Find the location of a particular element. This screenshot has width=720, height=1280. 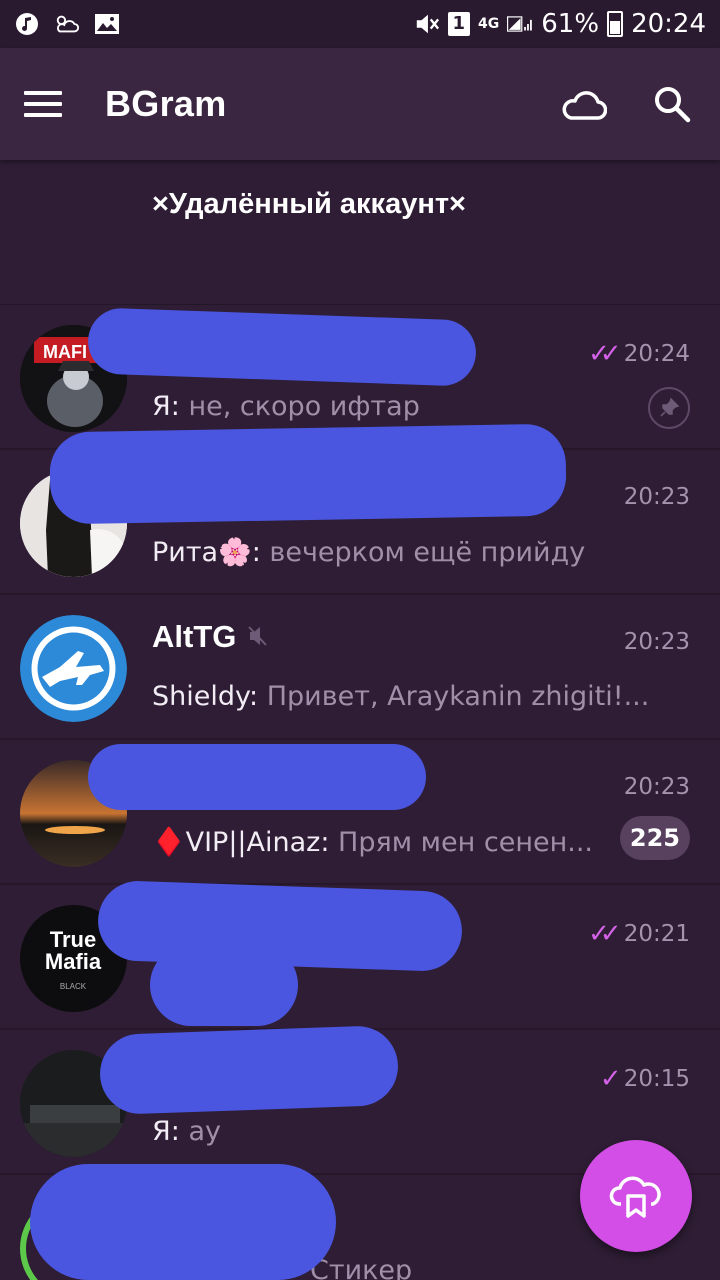

deleted-account-title: ×Удалённый аккаунт× is located at coordinates (309, 204).